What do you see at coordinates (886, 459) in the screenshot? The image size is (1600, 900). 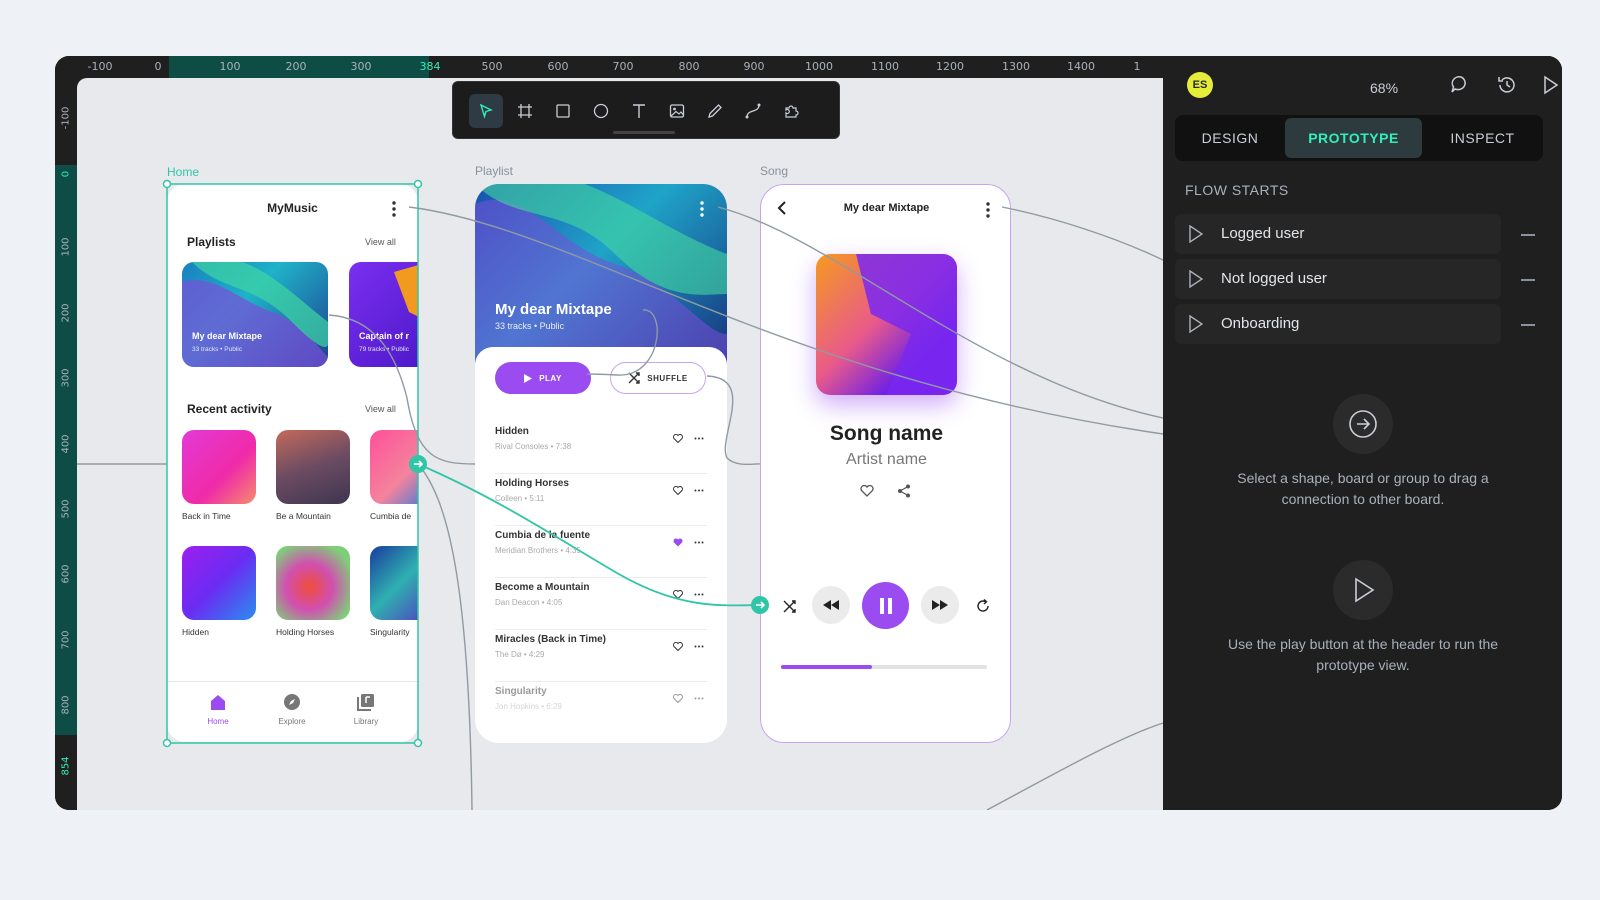 I see `artist-name: Artist name` at bounding box center [886, 459].